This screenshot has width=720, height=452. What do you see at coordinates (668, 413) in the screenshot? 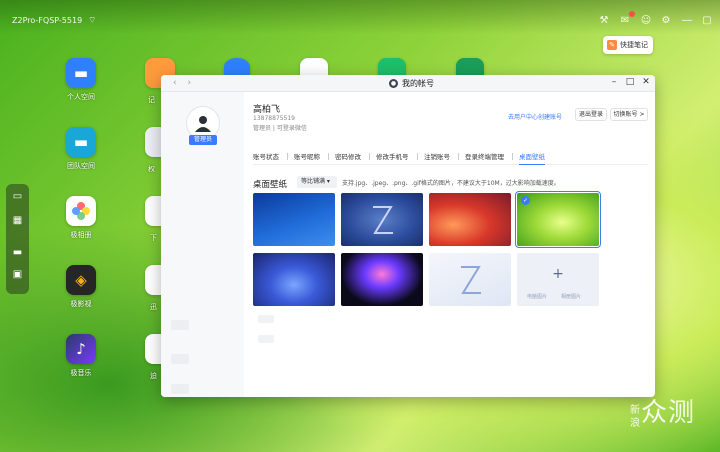
I see `watermark-text: 众测` at bounding box center [668, 413].